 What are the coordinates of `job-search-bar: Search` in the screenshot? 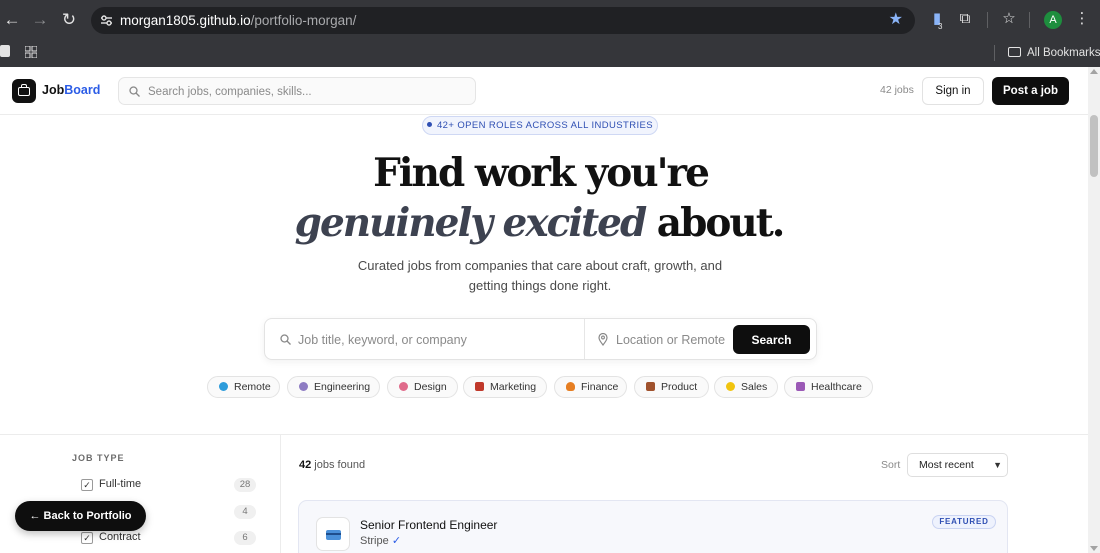 It's located at (540, 339).